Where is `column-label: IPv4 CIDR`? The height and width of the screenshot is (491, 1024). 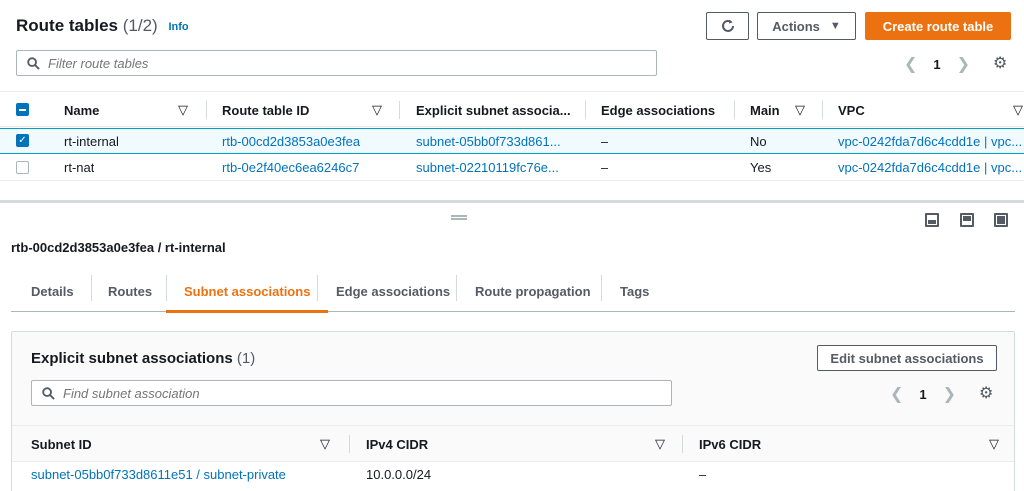 column-label: IPv4 CIDR is located at coordinates (397, 444).